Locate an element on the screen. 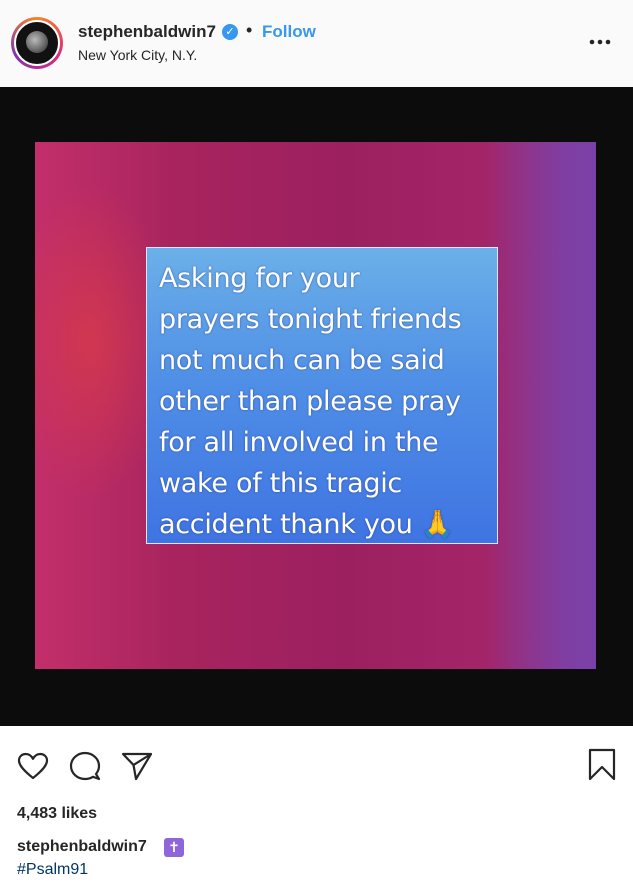 Image resolution: width=633 pixels, height=887 pixels. background-blur-right is located at coordinates (541, 405).